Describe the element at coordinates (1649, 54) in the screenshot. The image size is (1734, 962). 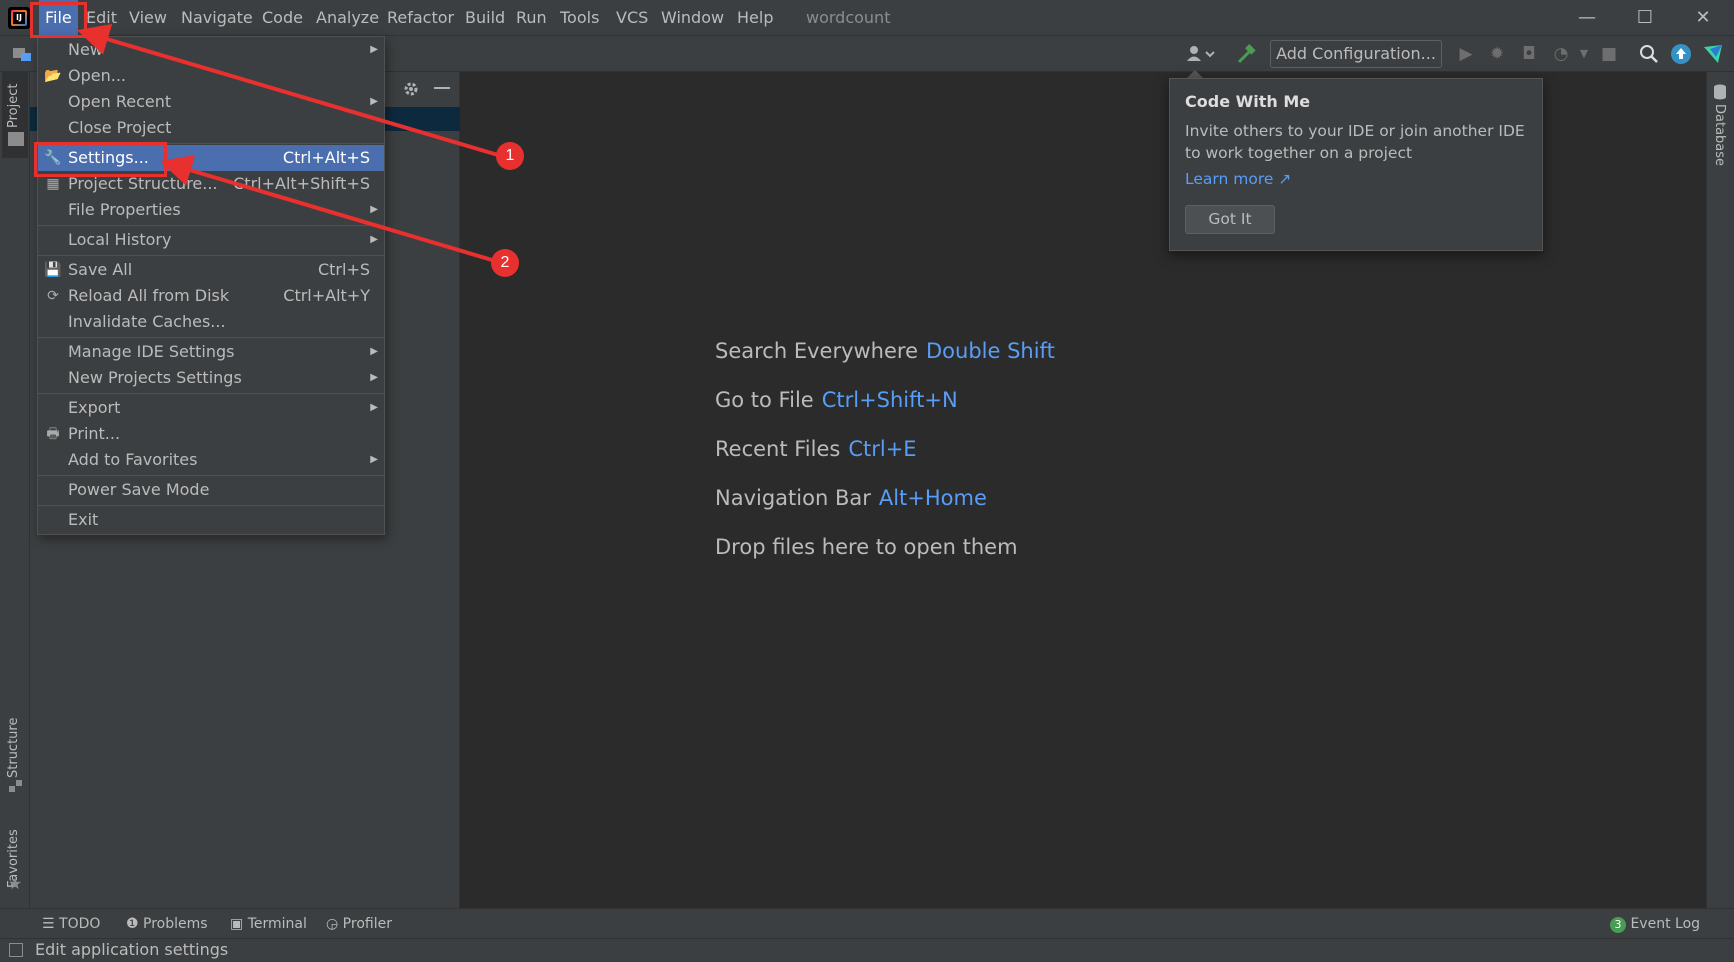
I see `search-icon` at that location.